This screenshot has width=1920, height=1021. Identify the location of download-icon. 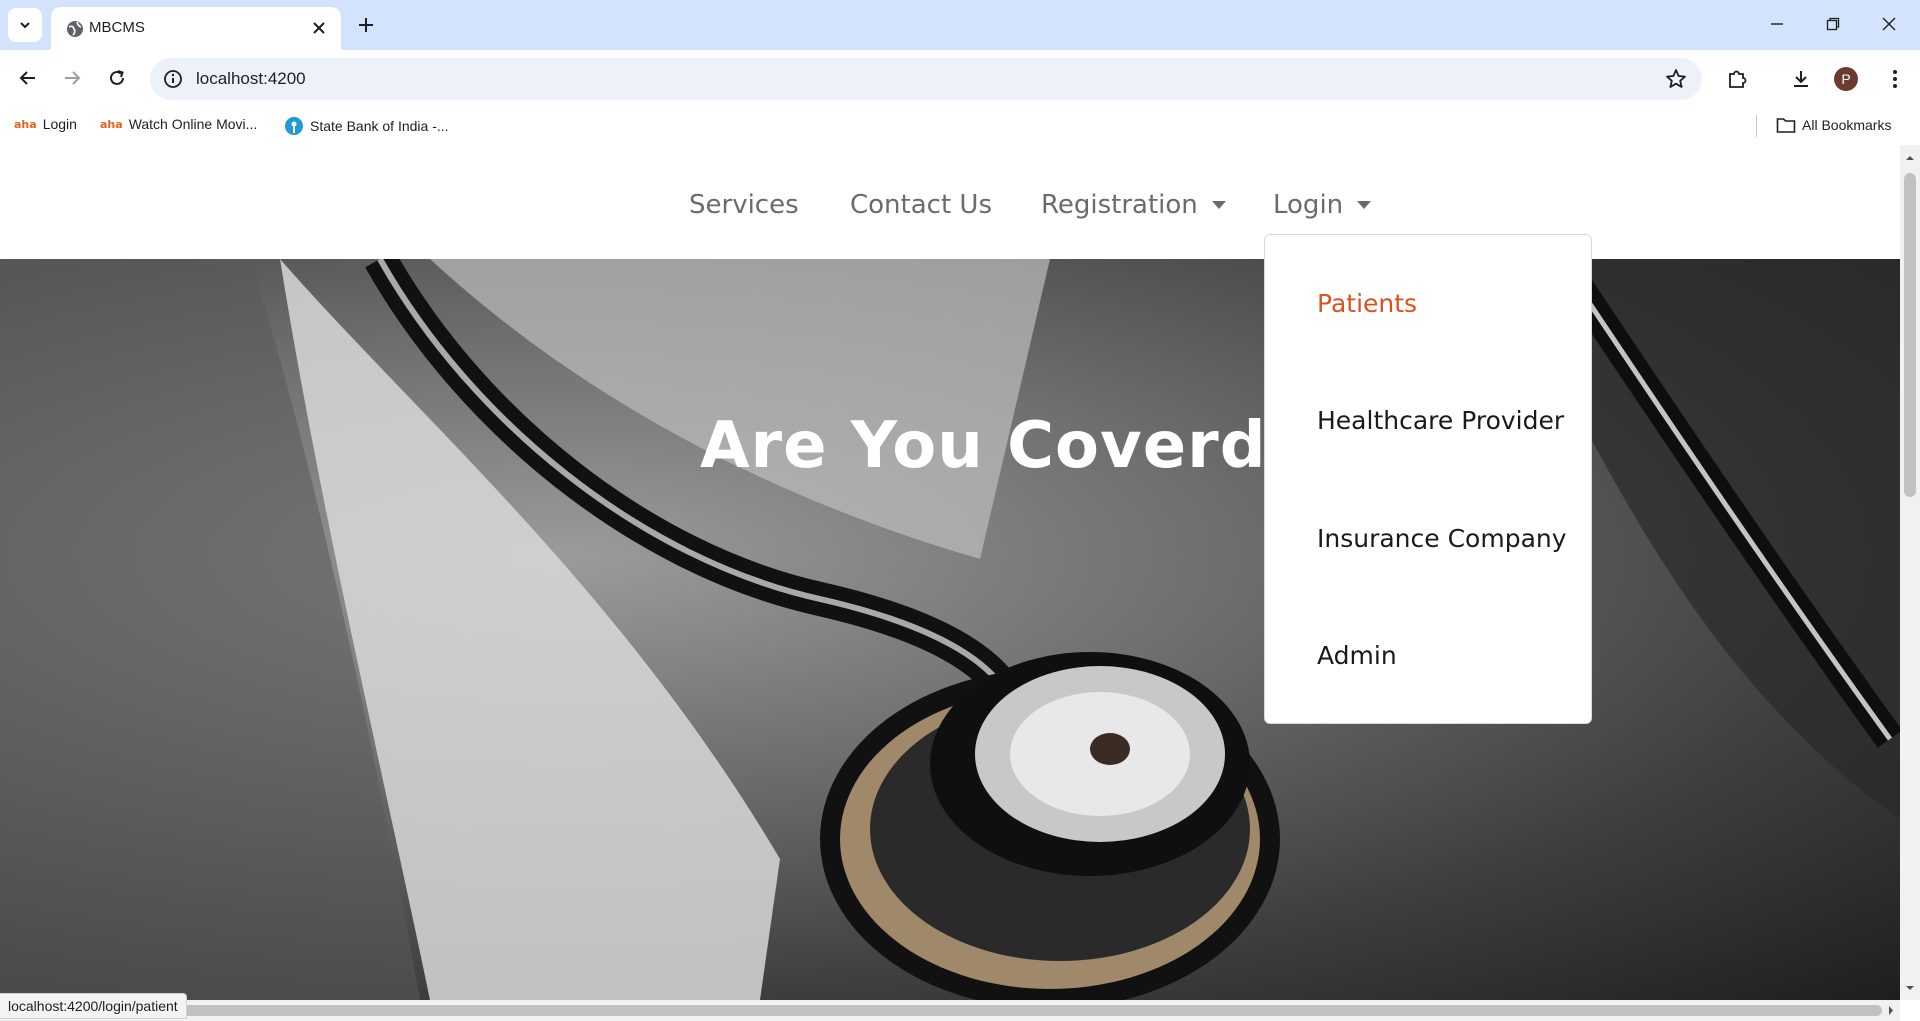
(1801, 79).